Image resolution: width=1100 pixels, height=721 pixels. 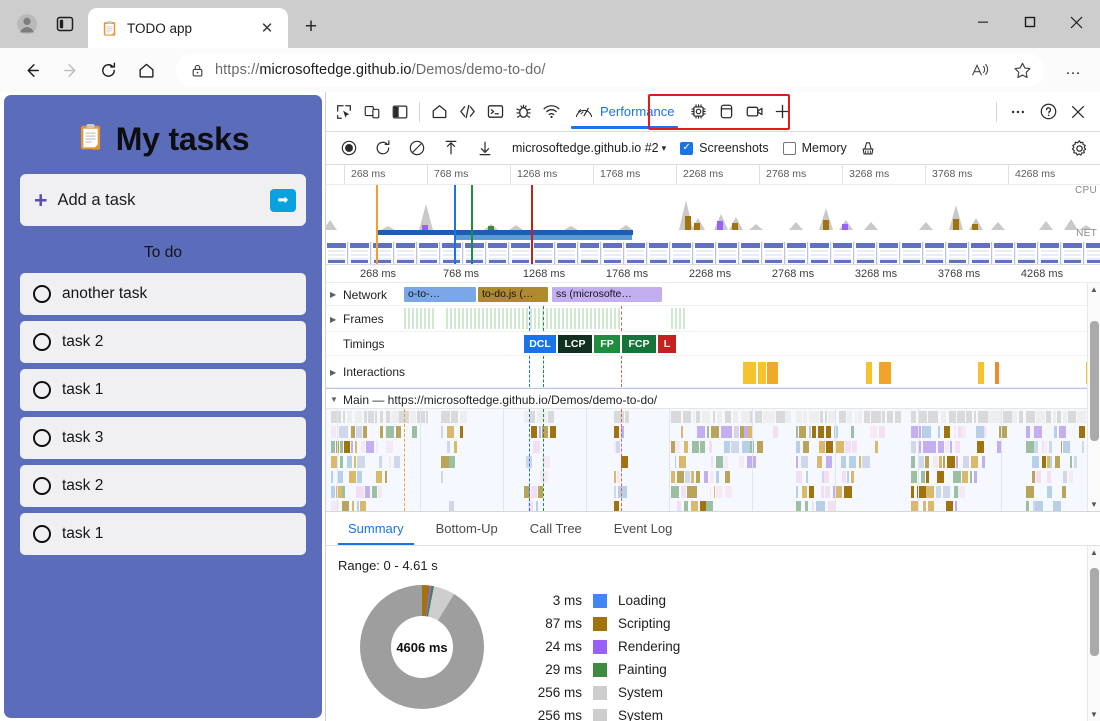 What do you see at coordinates (1079, 148) in the screenshot?
I see `capture-settings-gear-icon` at bounding box center [1079, 148].